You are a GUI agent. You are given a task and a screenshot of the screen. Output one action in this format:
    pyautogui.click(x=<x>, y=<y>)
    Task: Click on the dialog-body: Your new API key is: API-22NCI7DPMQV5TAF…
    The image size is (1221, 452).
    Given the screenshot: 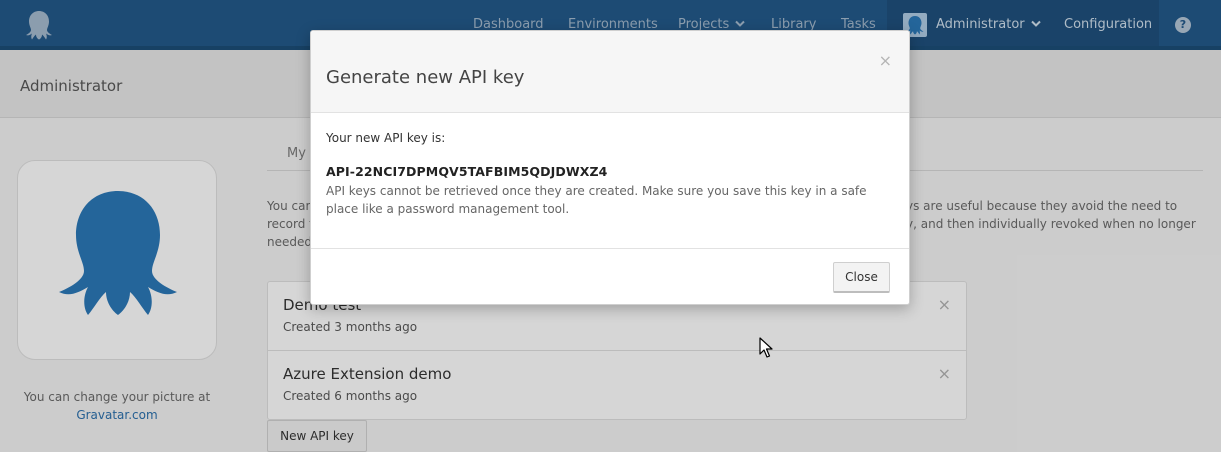 What is the action you would take?
    pyautogui.click(x=610, y=180)
    